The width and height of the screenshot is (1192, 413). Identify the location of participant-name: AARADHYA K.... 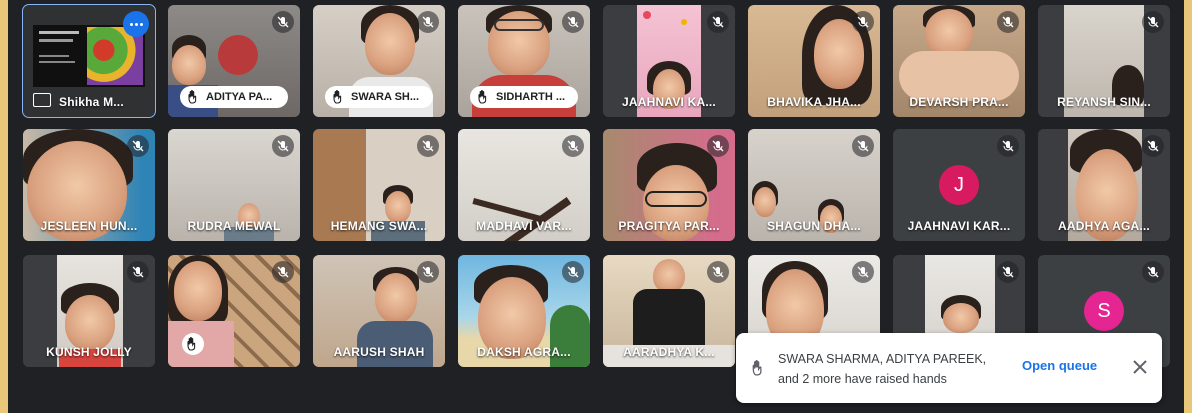
(669, 352).